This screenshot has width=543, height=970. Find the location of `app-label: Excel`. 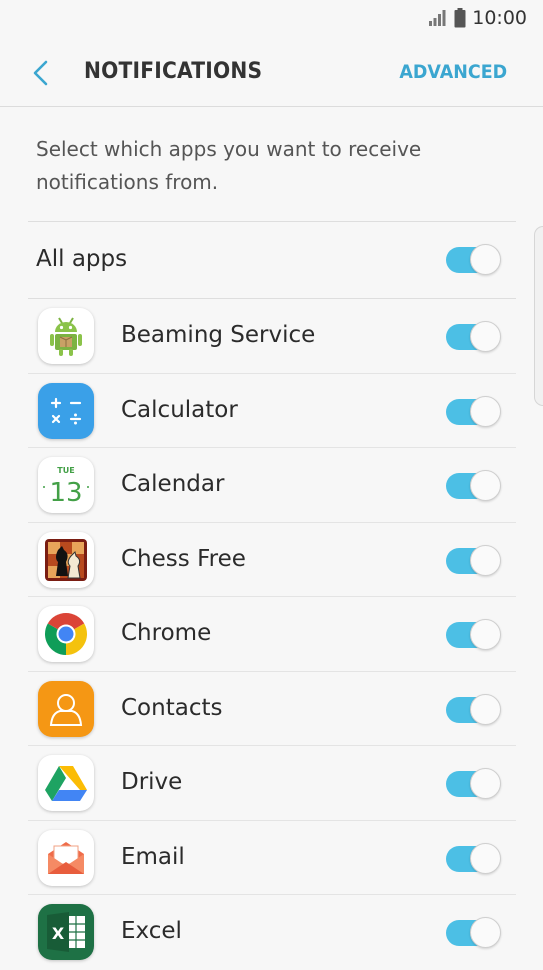

app-label: Excel is located at coordinates (151, 931).